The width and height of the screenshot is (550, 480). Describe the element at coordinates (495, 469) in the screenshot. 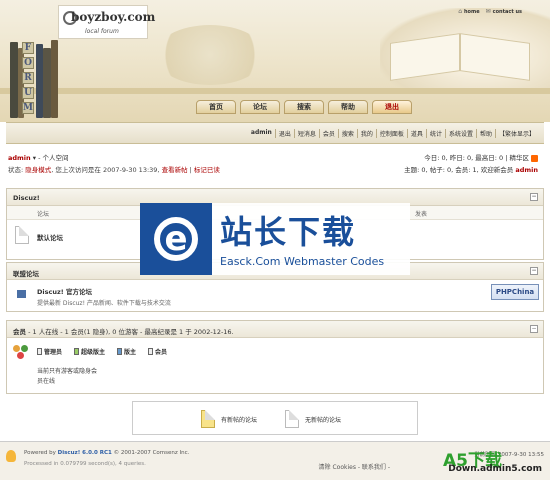

I see `a5-url-watermark: Down.admin5.com` at that location.